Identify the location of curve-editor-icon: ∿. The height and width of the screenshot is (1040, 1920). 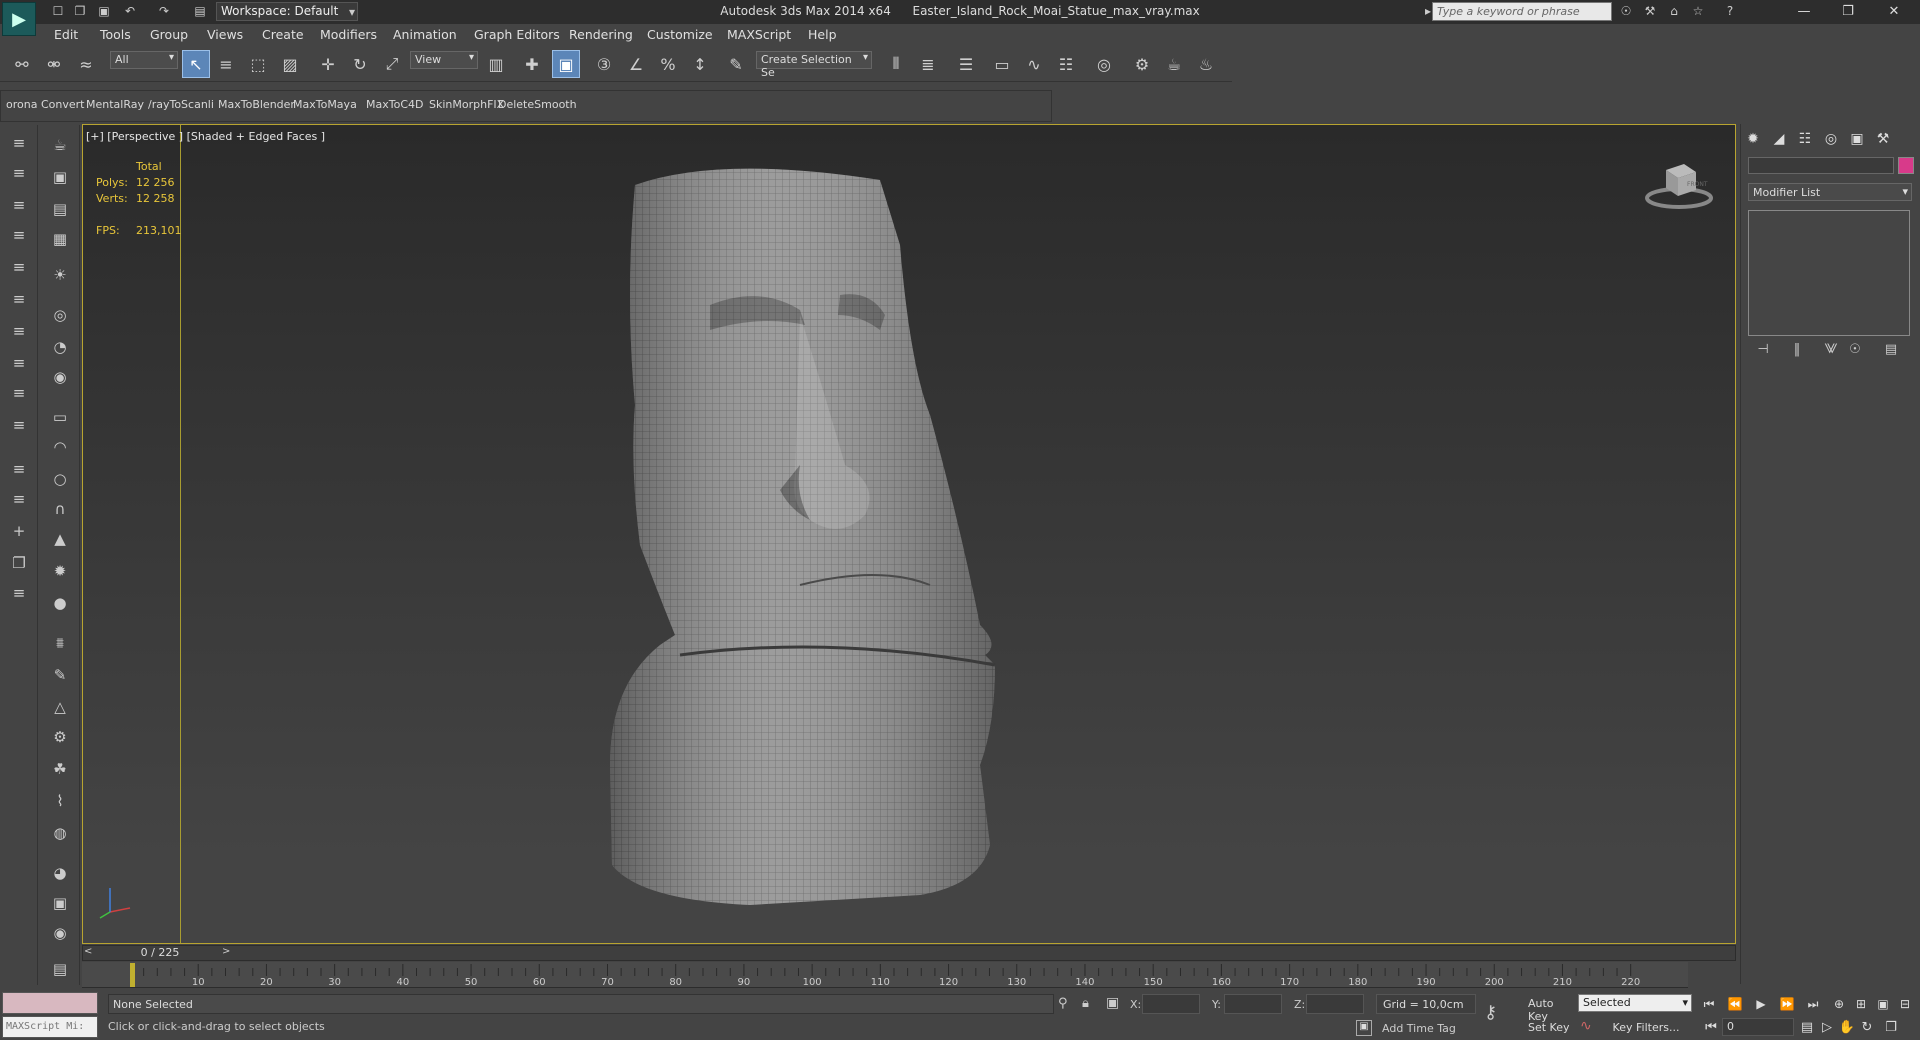
(1034, 64).